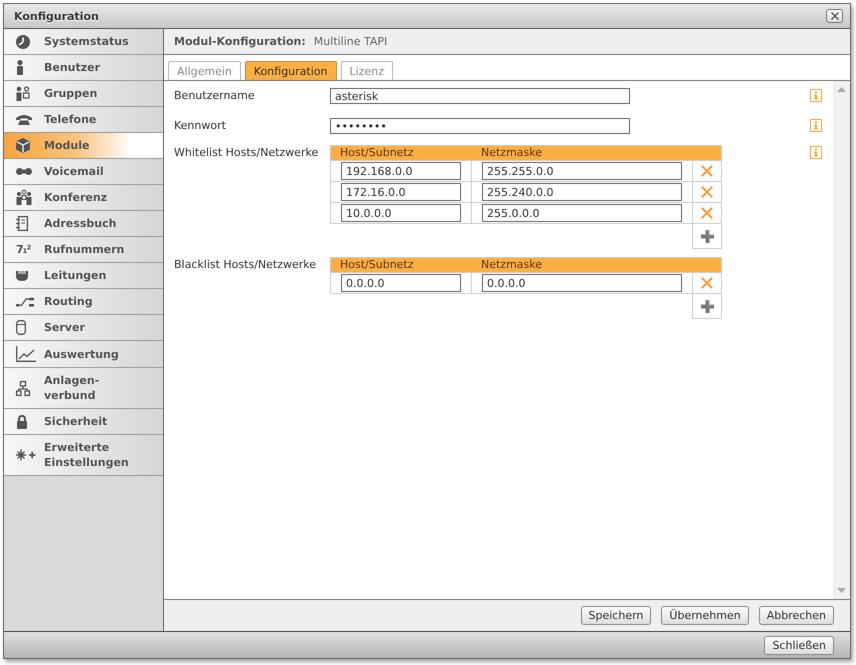 This screenshot has width=856, height=665. What do you see at coordinates (401, 213) in the screenshot?
I see `host-field: 10.0.0.0` at bounding box center [401, 213].